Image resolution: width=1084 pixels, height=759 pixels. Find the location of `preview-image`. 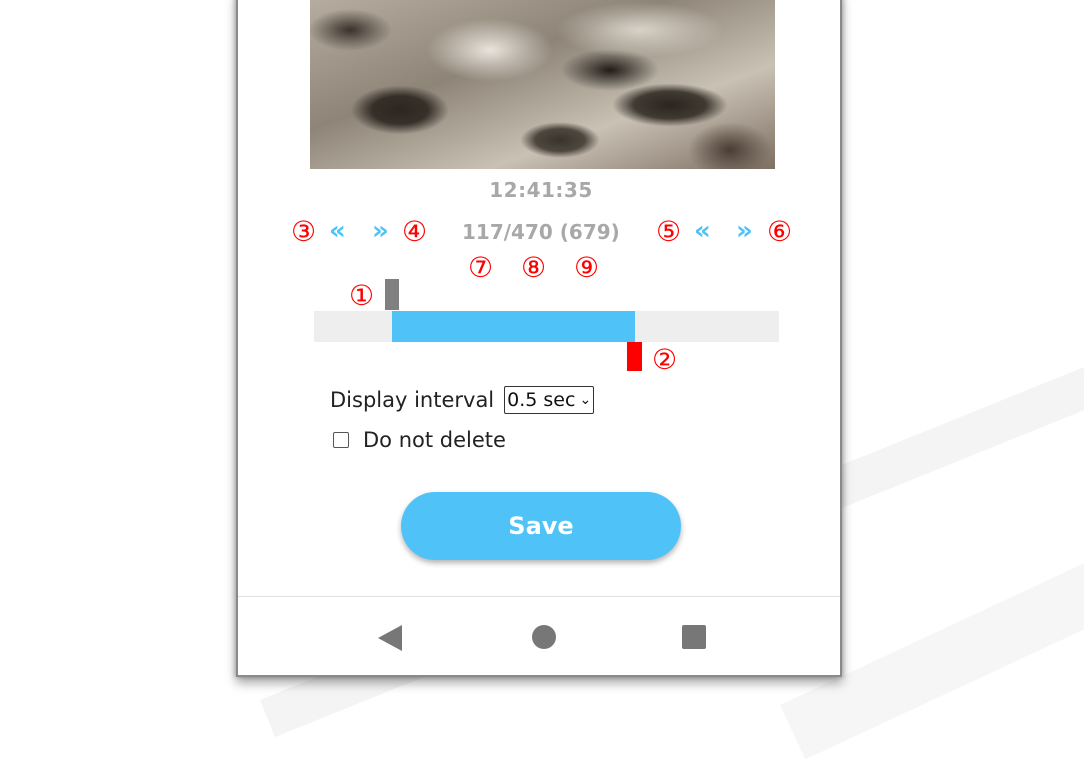

preview-image is located at coordinates (542, 84).